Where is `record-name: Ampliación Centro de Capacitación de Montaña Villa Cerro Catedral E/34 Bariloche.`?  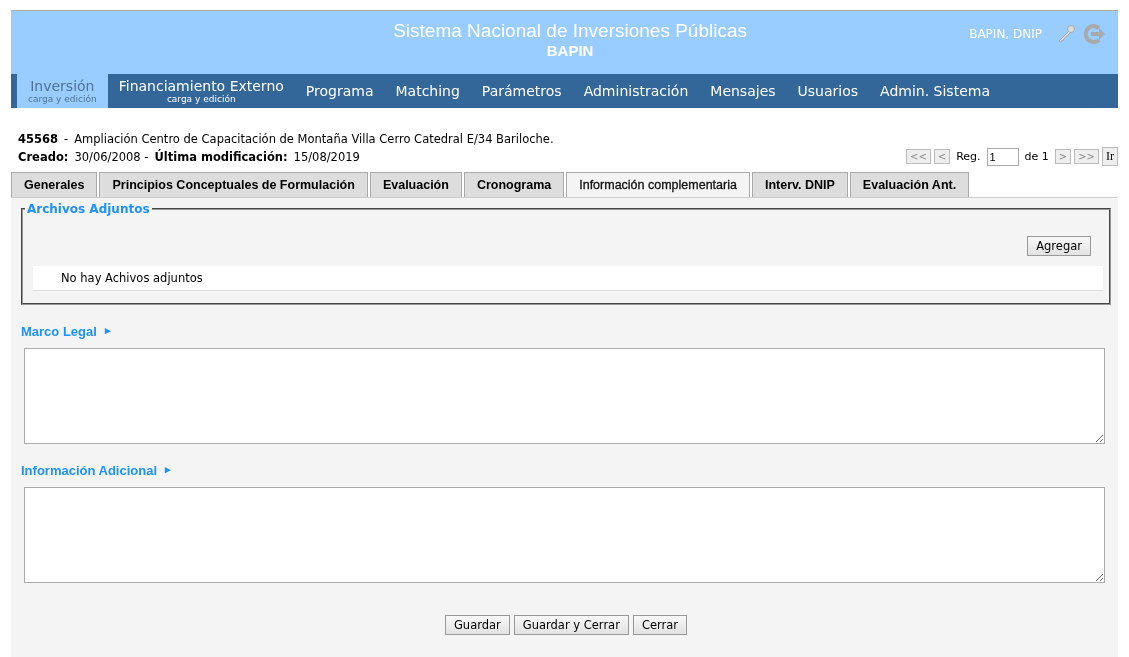 record-name: Ampliación Centro de Capacitación de Montaña Villa Cerro Catedral E/34 Bariloche. is located at coordinates (314, 139).